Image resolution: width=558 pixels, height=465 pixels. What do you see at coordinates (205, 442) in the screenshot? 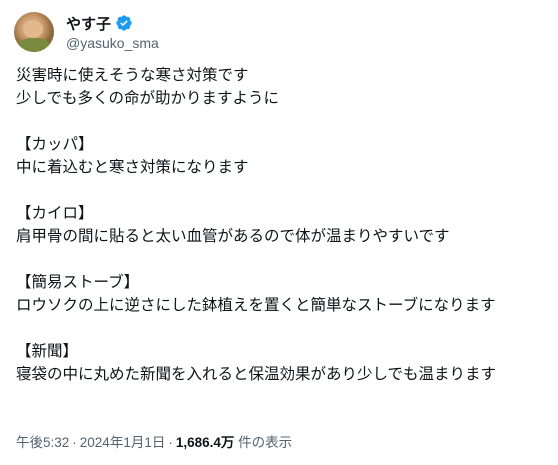
I see `views-count: 1,686.4万` at bounding box center [205, 442].